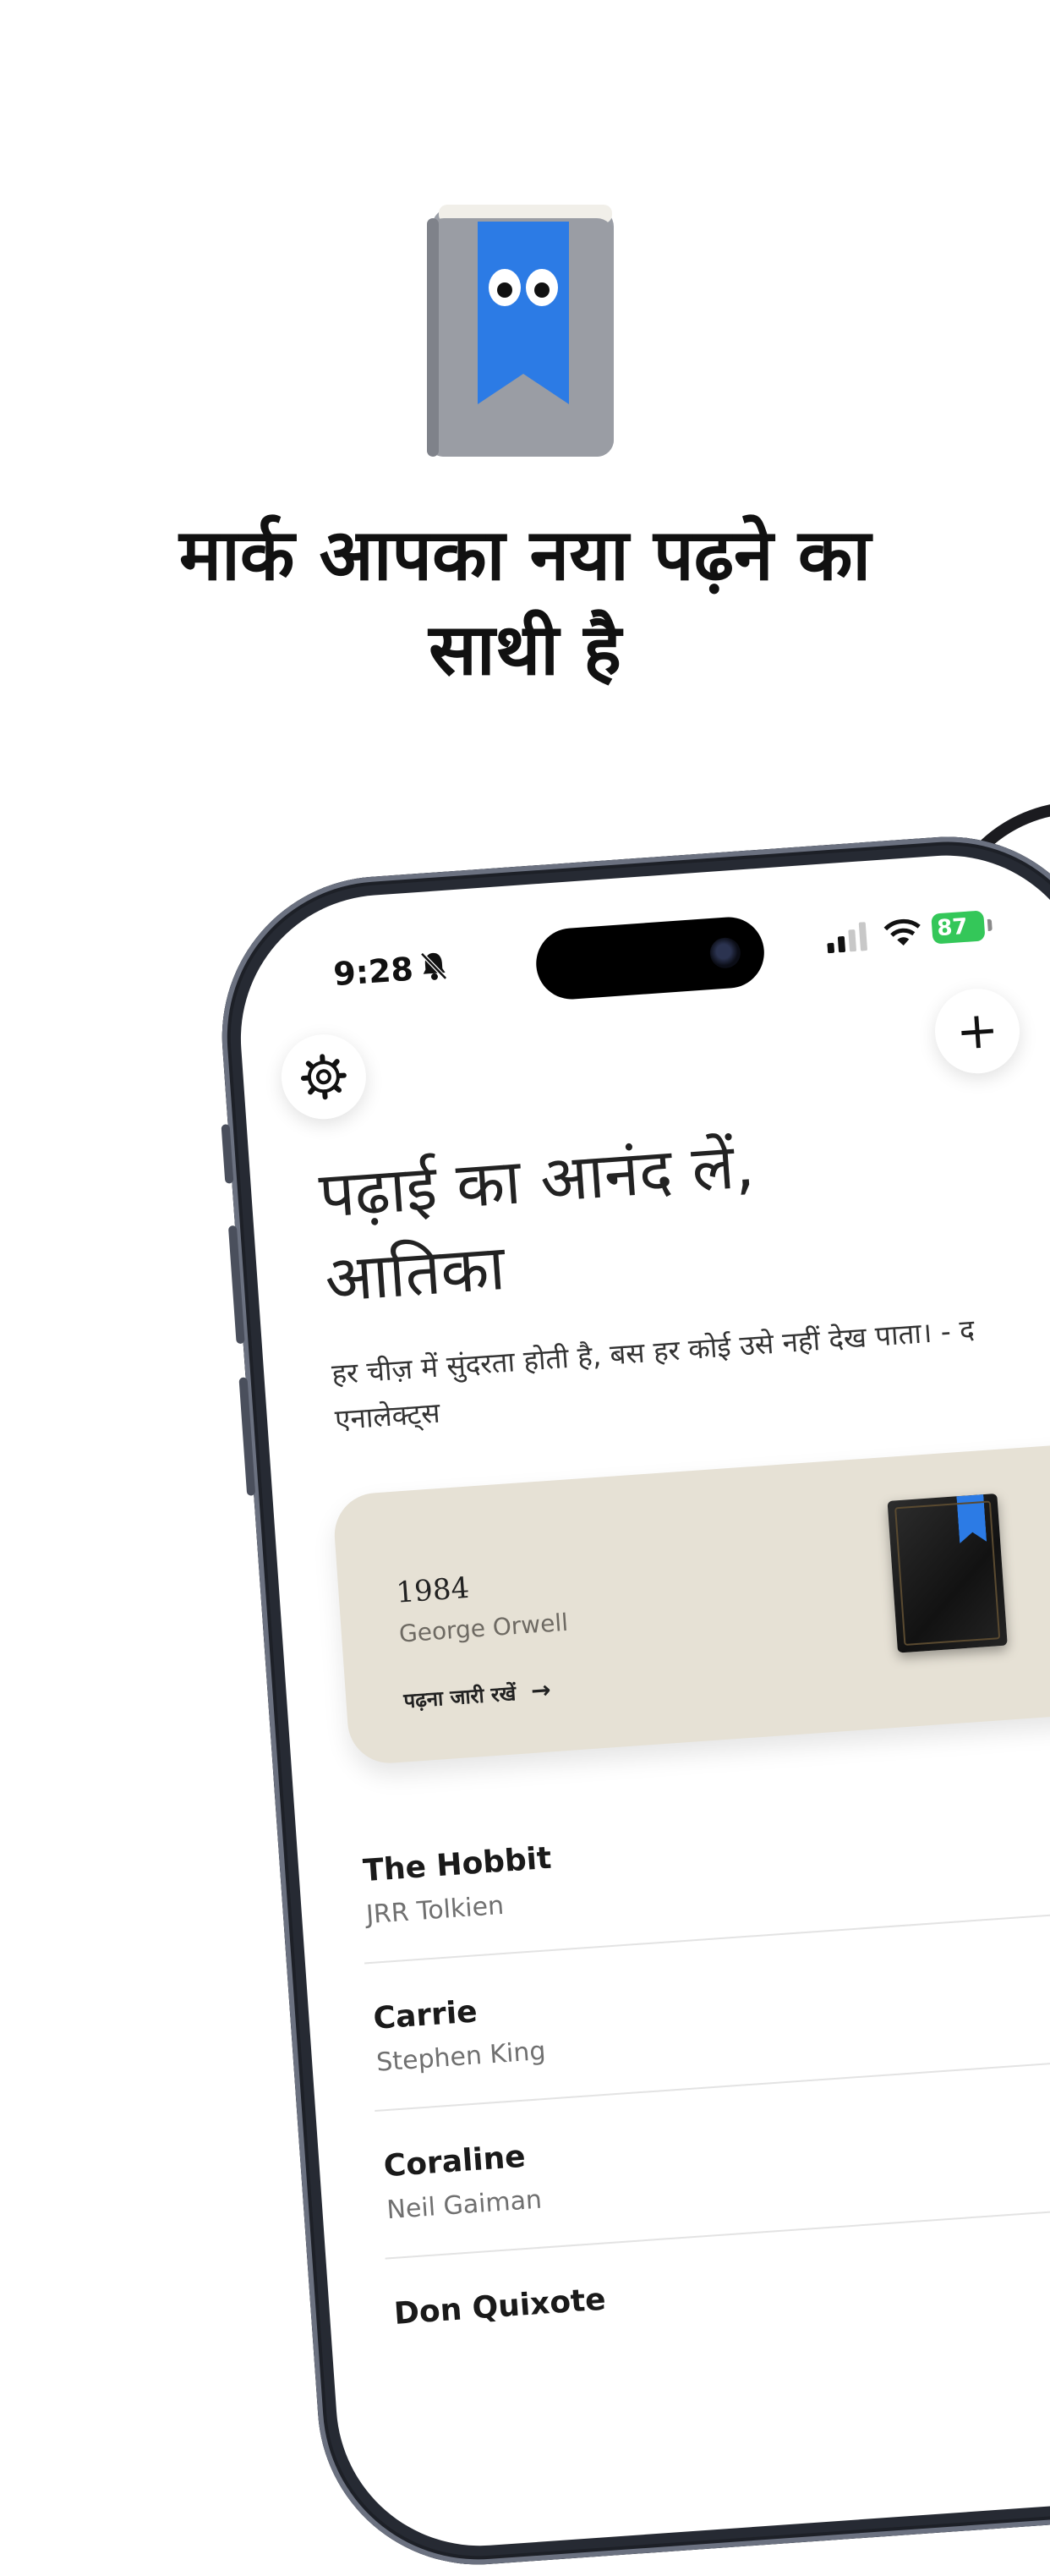  I want to click on continue-reading-button: पढ़ना जारी रखें →, so click(476, 1694).